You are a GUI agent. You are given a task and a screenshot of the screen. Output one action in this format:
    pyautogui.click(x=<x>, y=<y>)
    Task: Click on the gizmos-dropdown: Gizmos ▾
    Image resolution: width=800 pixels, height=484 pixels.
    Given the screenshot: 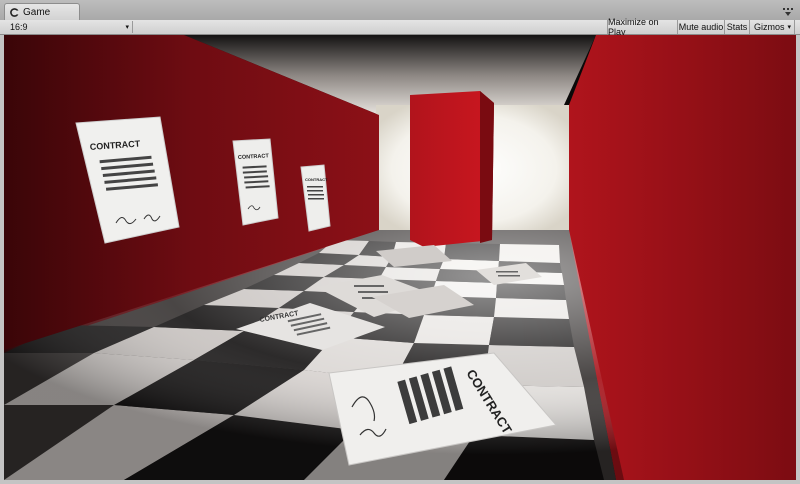 What is the action you would take?
    pyautogui.click(x=771, y=27)
    